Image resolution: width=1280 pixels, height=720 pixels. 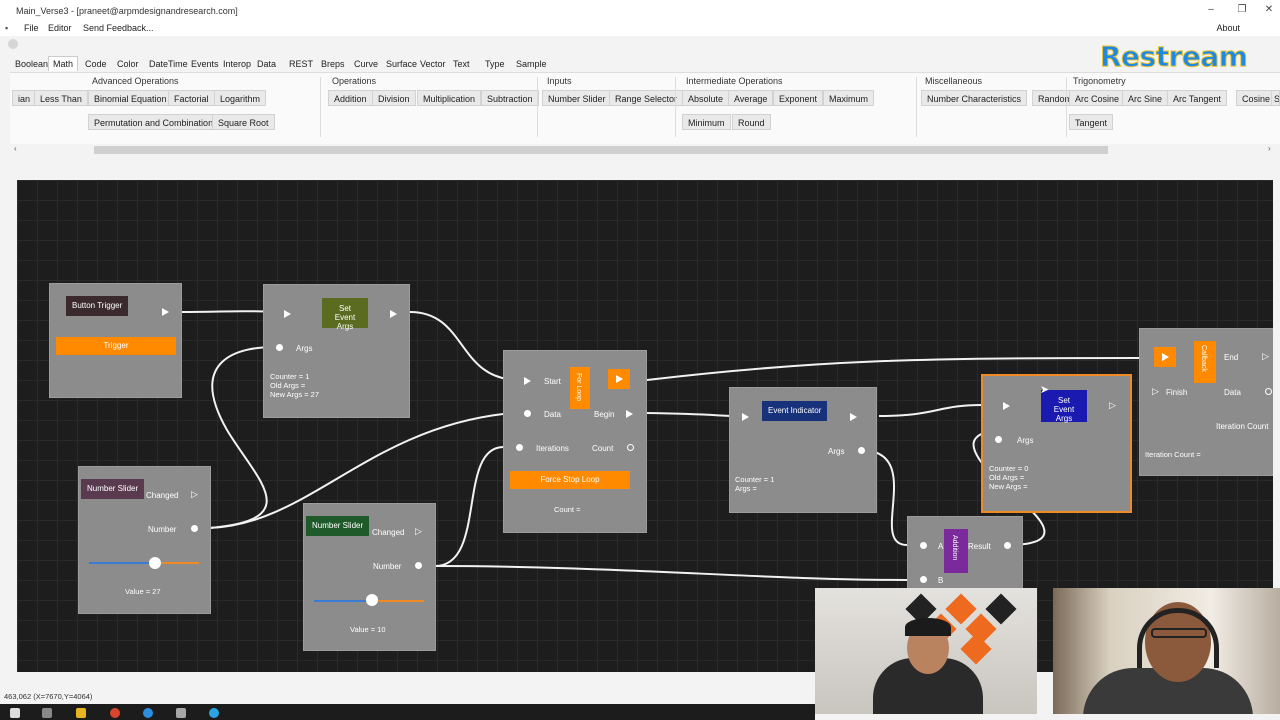 I want to click on tab-rest: REST, so click(x=301, y=64).